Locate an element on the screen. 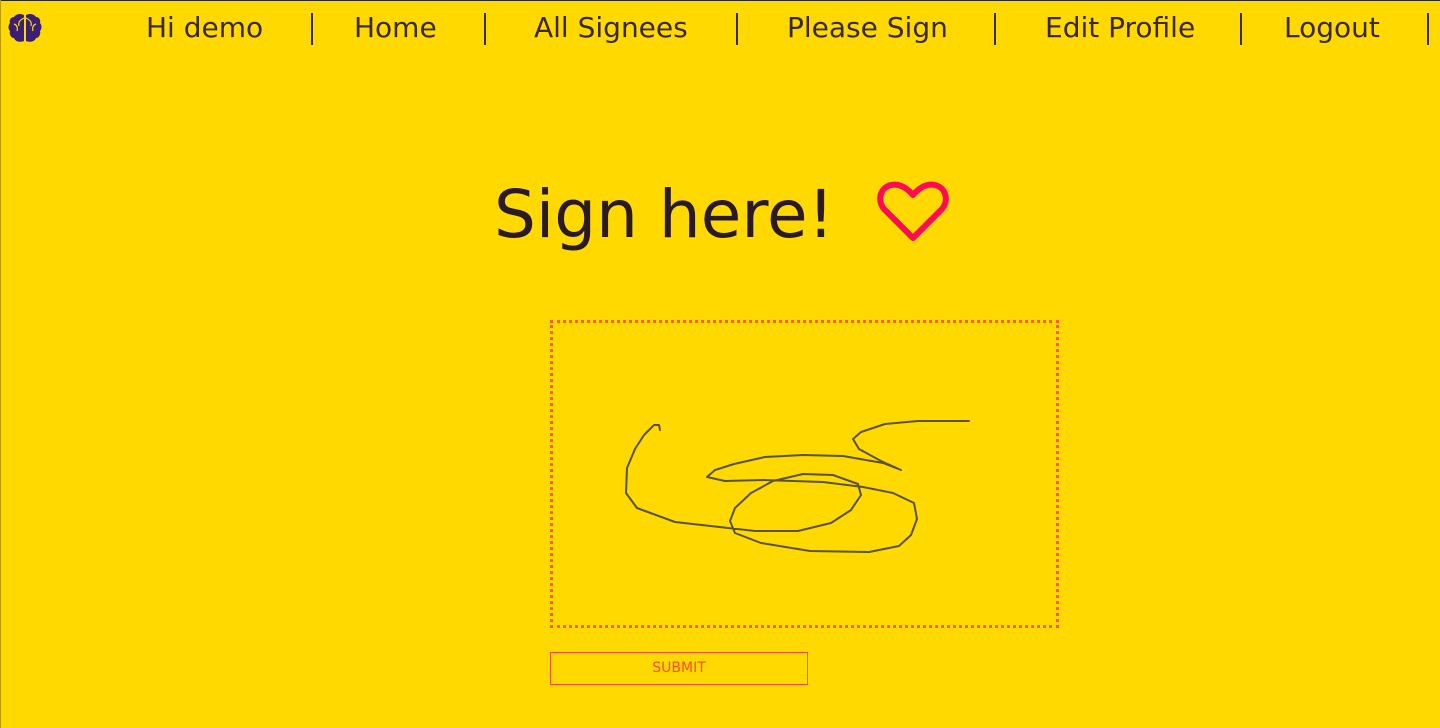  nav-home-link: Home is located at coordinates (395, 28).